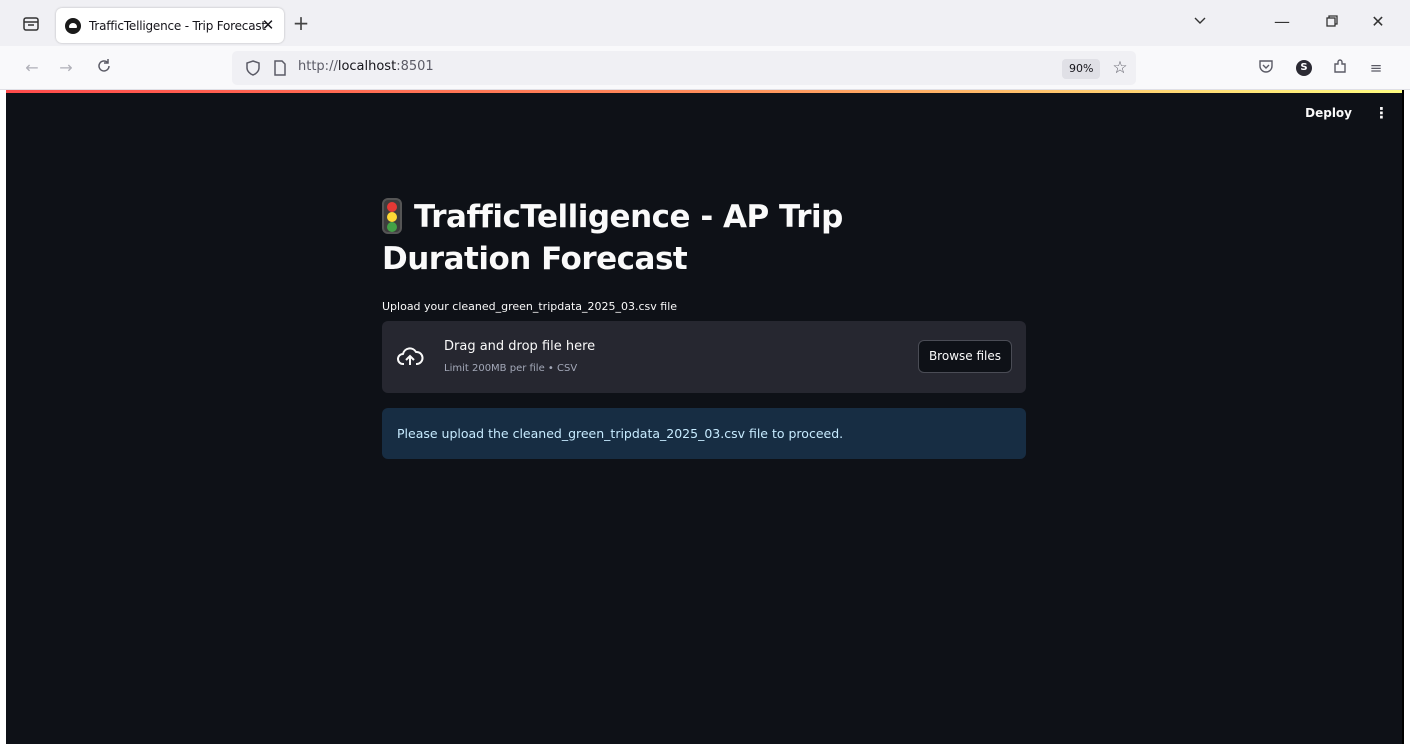 The image size is (1410, 744). Describe the element at coordinates (520, 346) in the screenshot. I see `dropzone-instructions: Drag and drop file here` at that location.